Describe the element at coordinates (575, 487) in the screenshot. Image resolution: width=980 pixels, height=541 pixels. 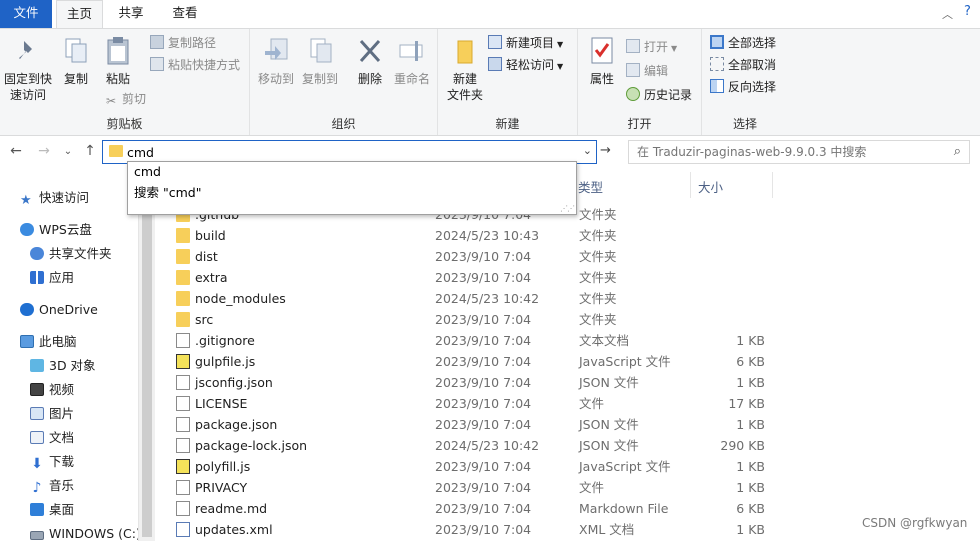
I see `file-row: PRIVACY 2023/9/10 7:04 文件 1 KB` at that location.